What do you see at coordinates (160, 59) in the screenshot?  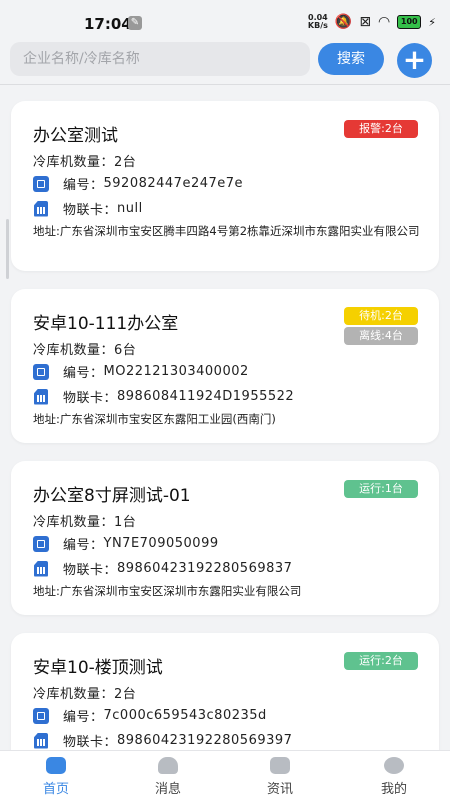 I see `search-input` at bounding box center [160, 59].